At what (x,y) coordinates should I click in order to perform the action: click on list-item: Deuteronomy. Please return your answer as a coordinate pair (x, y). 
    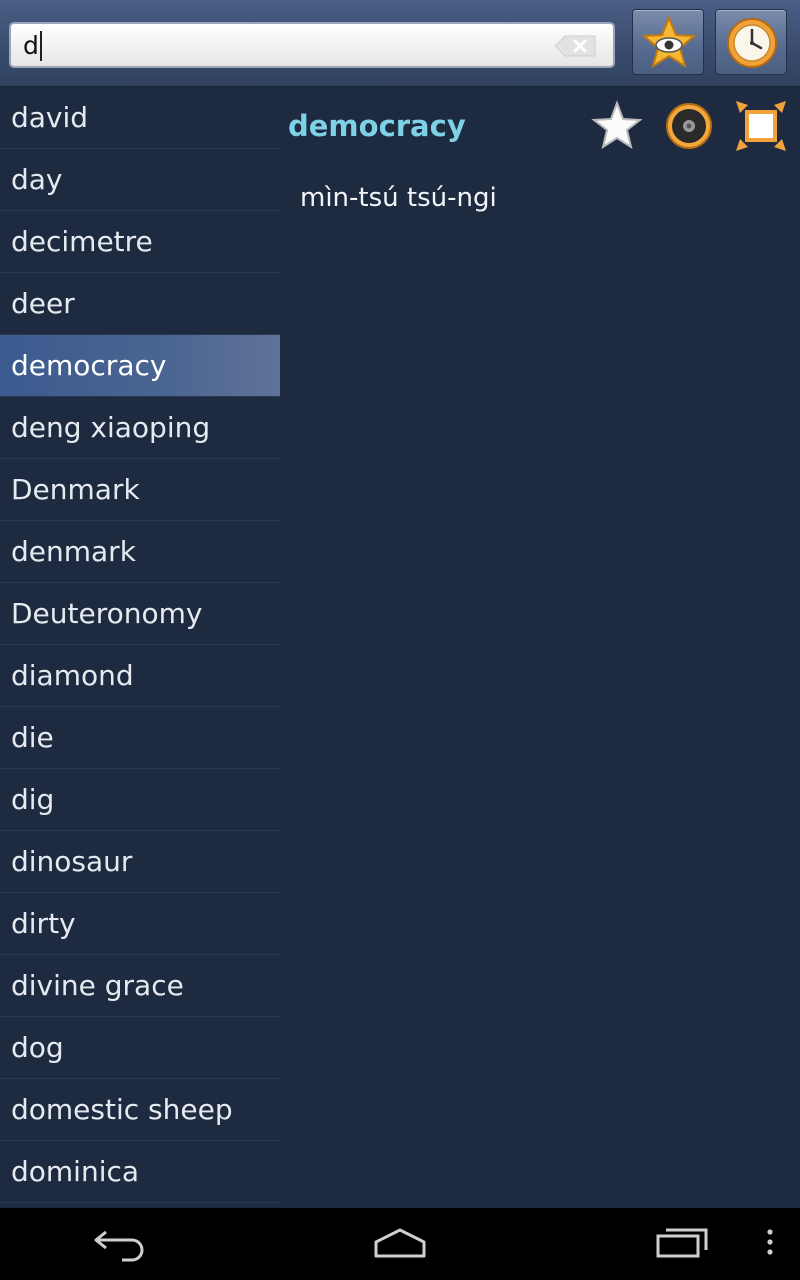
    Looking at the image, I should click on (140, 614).